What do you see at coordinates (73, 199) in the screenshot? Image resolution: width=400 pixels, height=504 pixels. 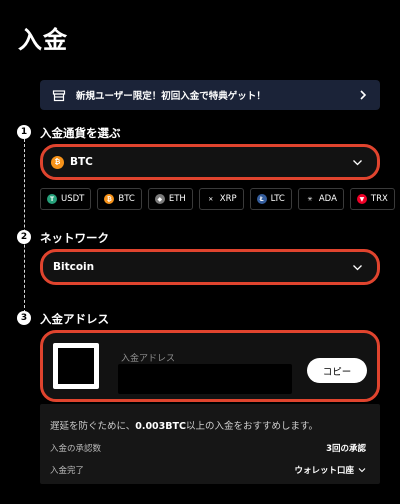 I see `chip-label: USDT` at bounding box center [73, 199].